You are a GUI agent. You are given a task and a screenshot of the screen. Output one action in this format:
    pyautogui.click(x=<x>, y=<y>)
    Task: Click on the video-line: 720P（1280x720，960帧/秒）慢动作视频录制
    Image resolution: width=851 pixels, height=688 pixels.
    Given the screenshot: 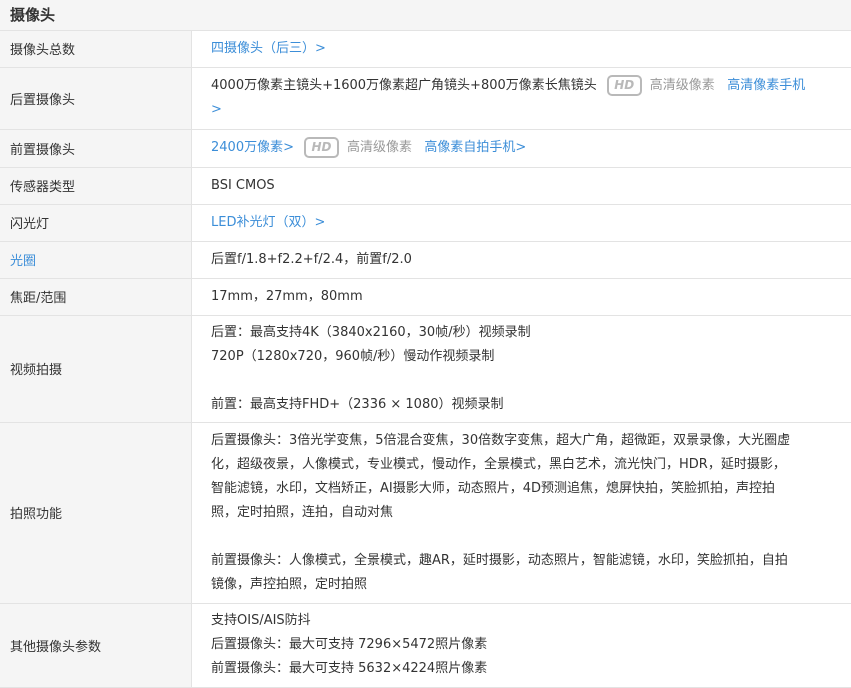 What is the action you would take?
    pyautogui.click(x=525, y=357)
    